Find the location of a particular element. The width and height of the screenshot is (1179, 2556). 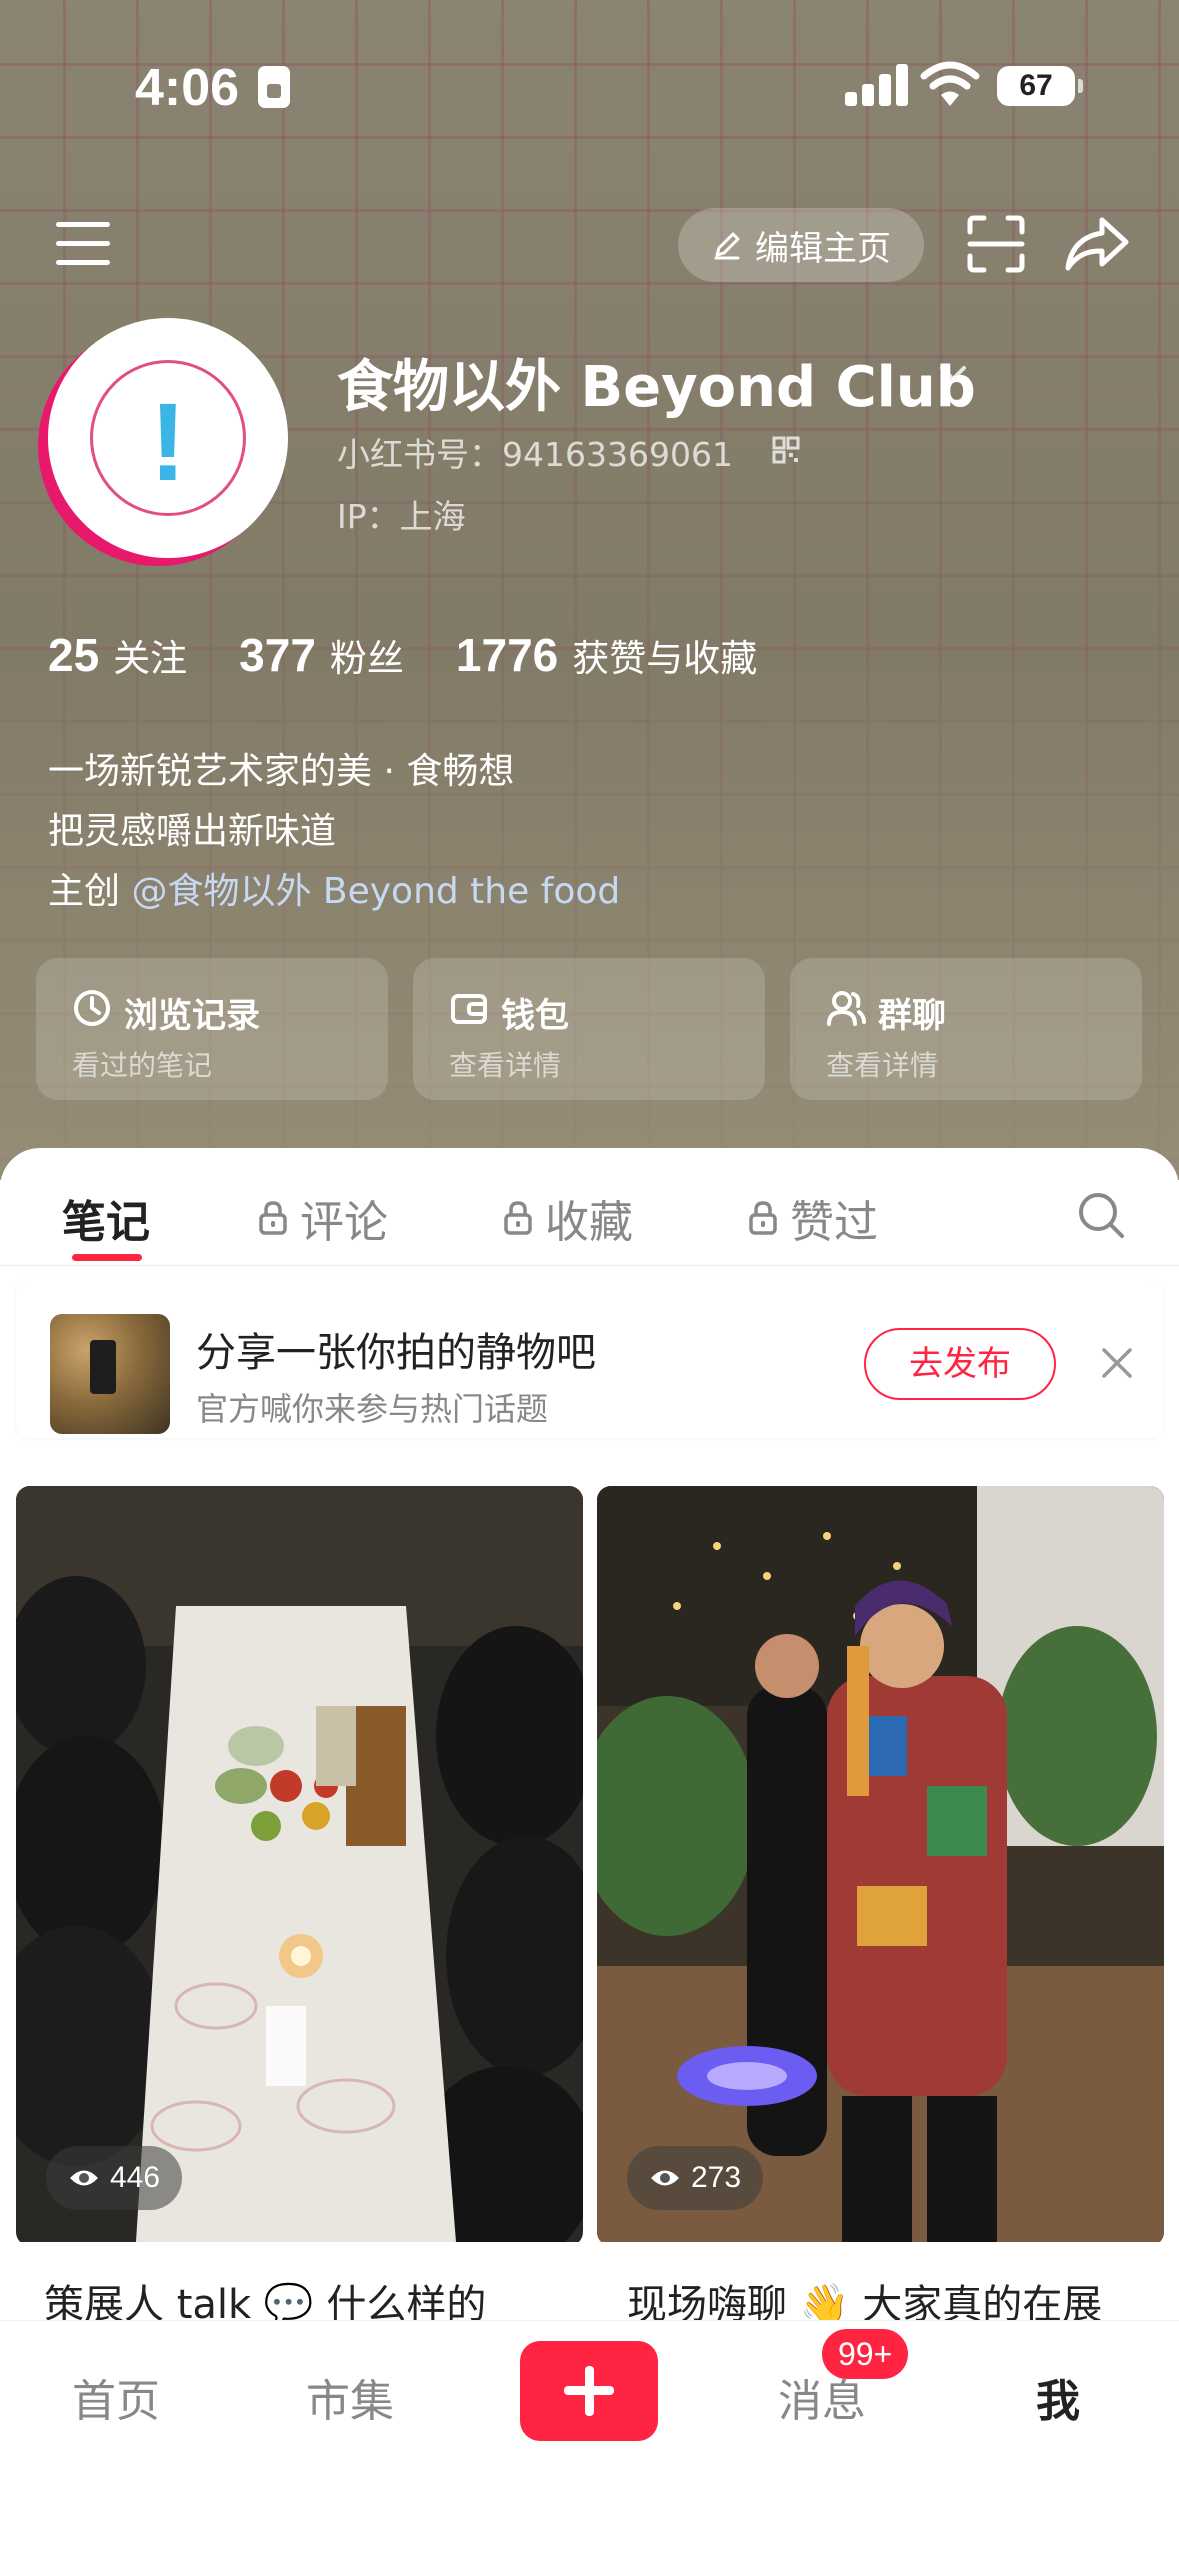

tab-comments: 评论 is located at coordinates (323, 1218).